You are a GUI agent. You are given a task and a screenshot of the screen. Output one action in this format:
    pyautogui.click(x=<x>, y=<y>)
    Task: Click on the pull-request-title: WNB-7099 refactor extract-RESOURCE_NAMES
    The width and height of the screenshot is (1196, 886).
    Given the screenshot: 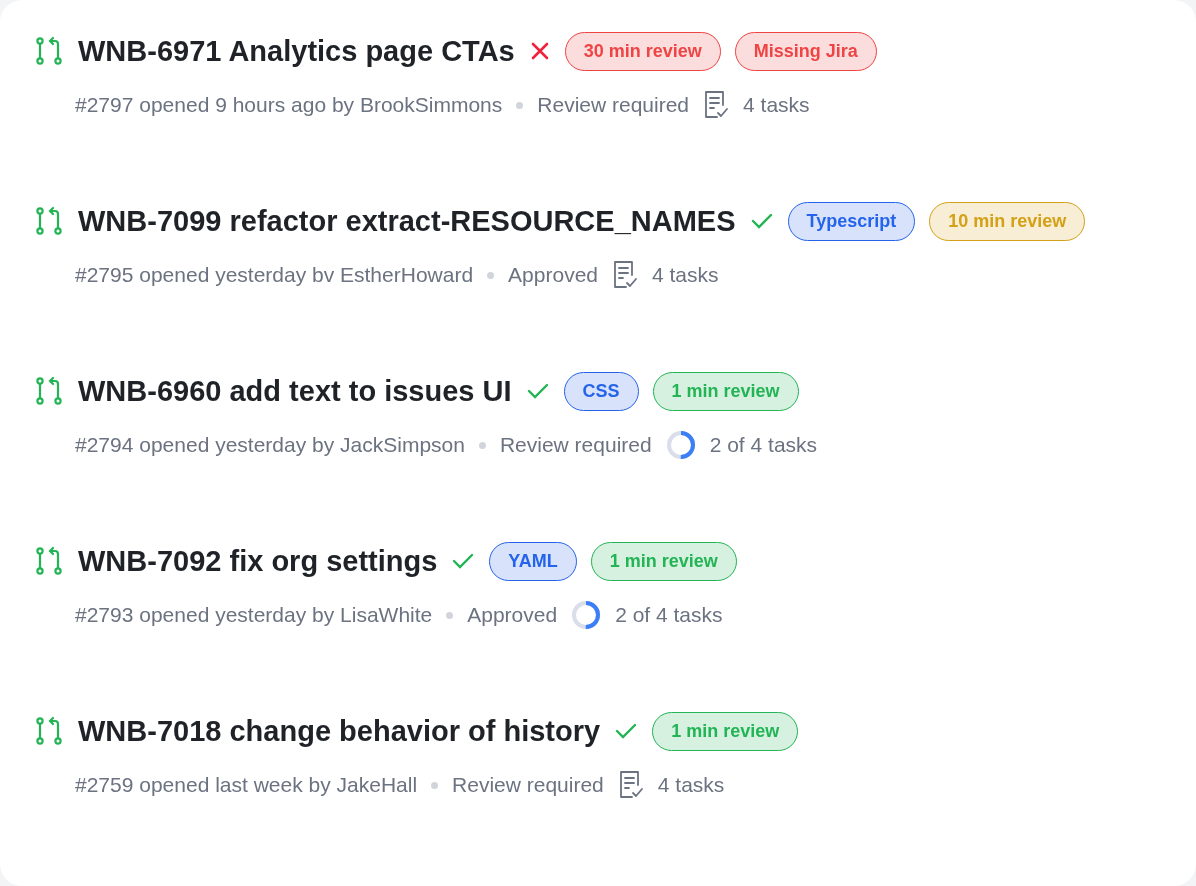 What is the action you would take?
    pyautogui.click(x=407, y=221)
    